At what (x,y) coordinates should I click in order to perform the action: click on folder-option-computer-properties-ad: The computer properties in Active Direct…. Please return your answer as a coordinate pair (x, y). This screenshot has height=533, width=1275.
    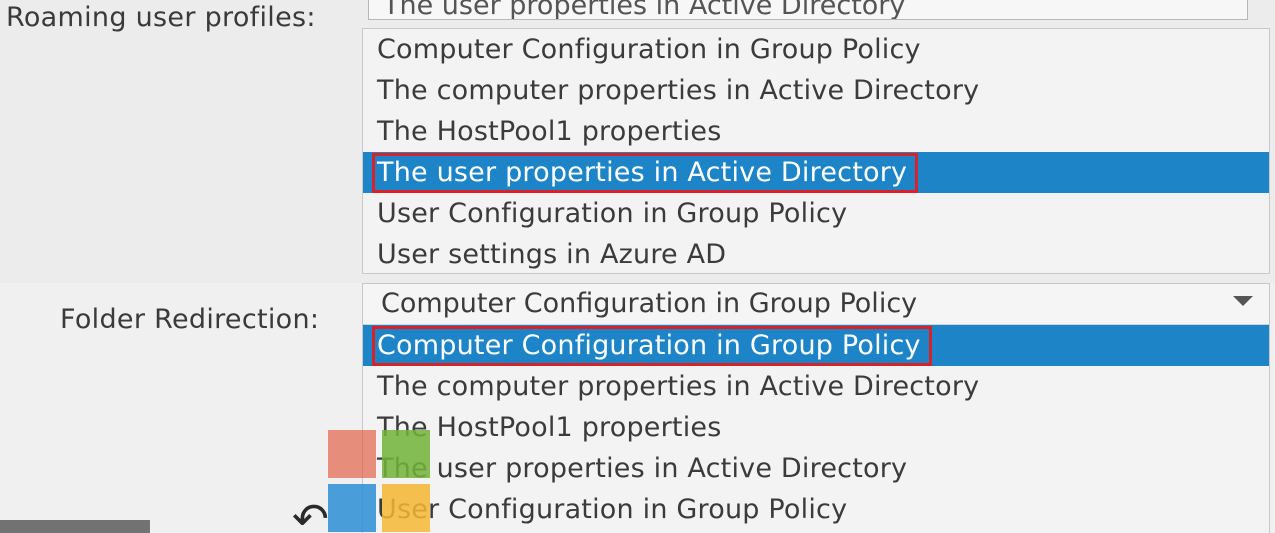
    Looking at the image, I should click on (816, 386).